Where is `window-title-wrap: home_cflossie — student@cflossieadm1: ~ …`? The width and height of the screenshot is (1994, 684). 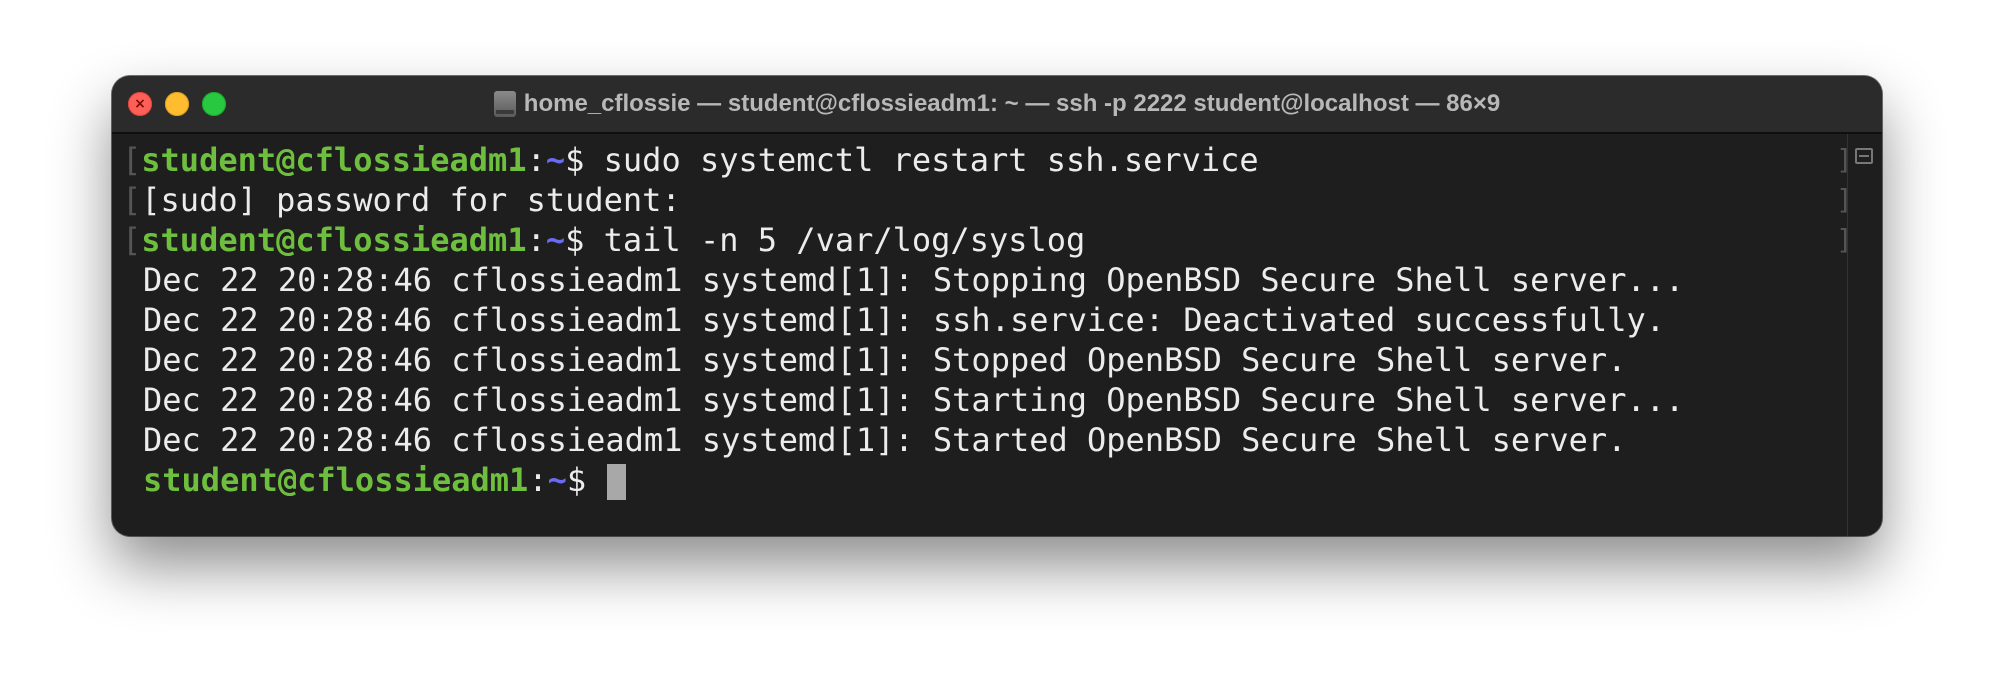
window-title-wrap: home_cflossie — student@cflossieadm1: ~ … is located at coordinates (997, 104).